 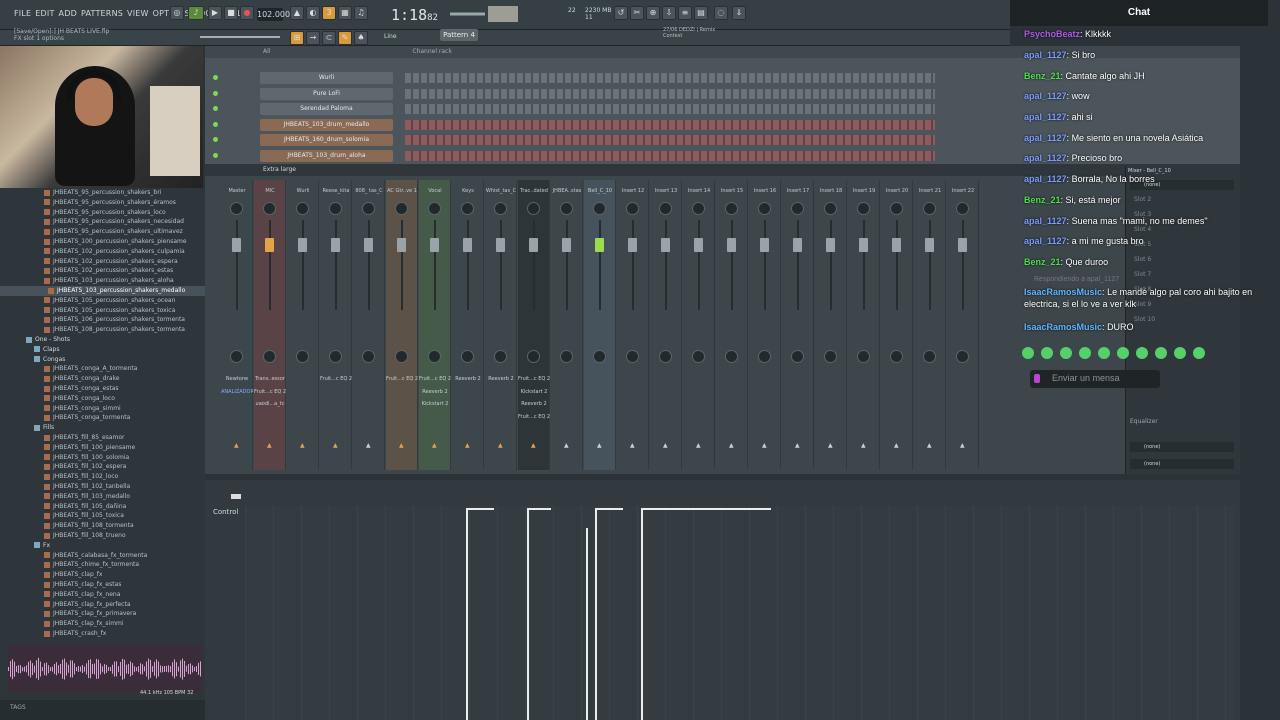 What do you see at coordinates (1042, 76) in the screenshot?
I see `chat-username: Benz_21` at bounding box center [1042, 76].